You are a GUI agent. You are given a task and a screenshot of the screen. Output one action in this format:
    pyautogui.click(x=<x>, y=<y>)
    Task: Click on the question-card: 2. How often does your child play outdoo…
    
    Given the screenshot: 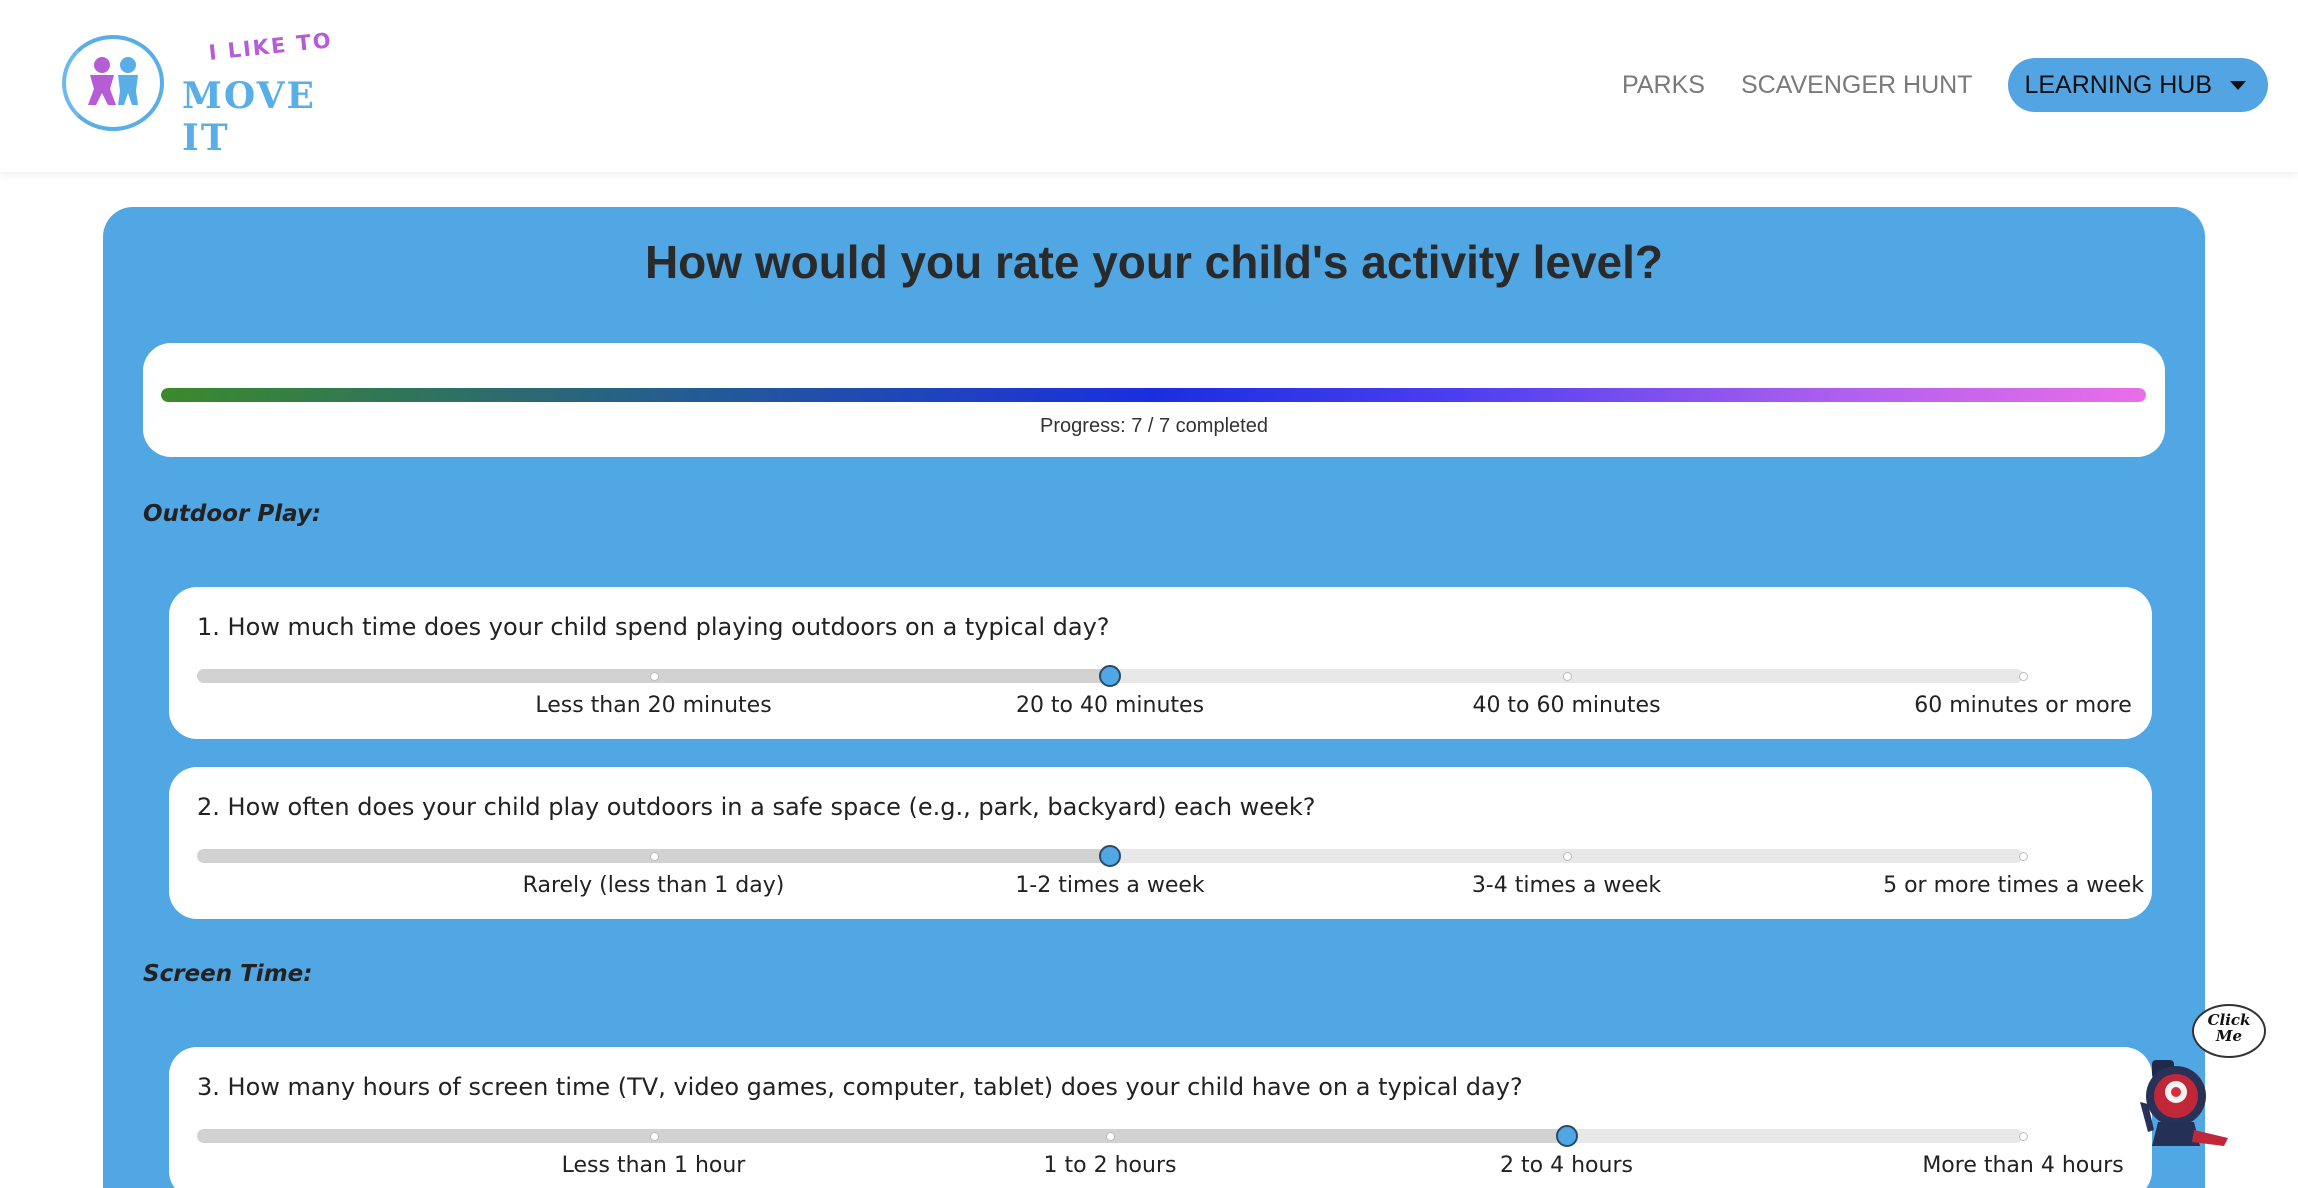 What is the action you would take?
    pyautogui.click(x=1160, y=843)
    